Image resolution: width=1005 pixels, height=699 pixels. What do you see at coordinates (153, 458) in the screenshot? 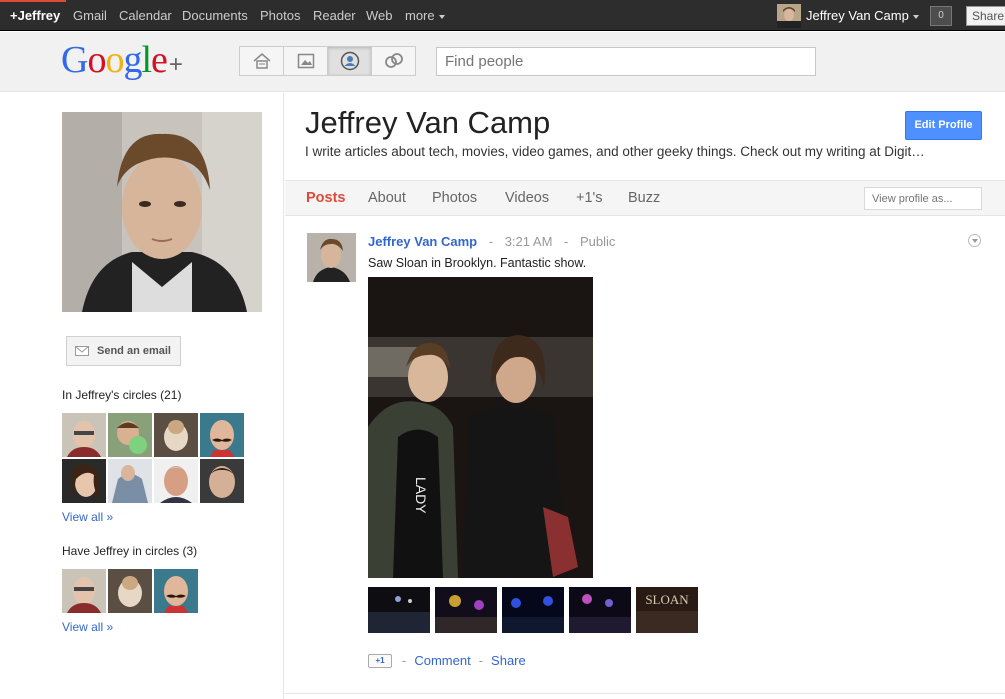
I see `in-circles-grid` at bounding box center [153, 458].